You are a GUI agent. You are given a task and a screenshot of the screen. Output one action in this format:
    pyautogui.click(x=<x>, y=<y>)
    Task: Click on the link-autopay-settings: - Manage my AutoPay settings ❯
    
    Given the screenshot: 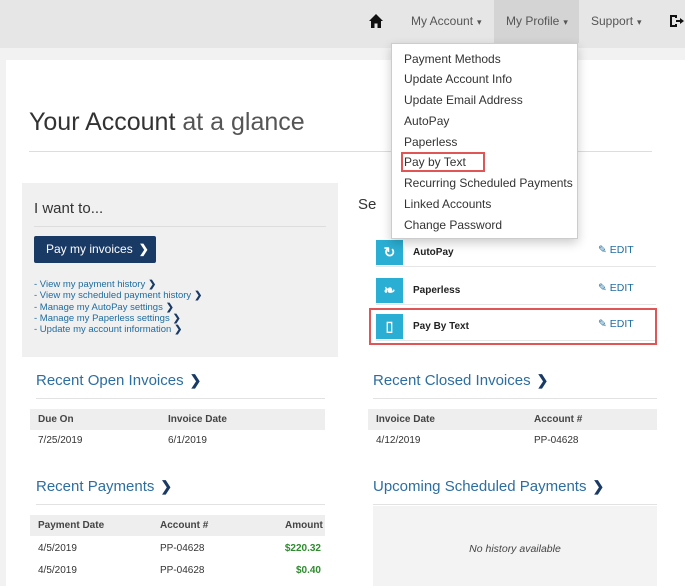 What is the action you would take?
    pyautogui.click(x=118, y=307)
    